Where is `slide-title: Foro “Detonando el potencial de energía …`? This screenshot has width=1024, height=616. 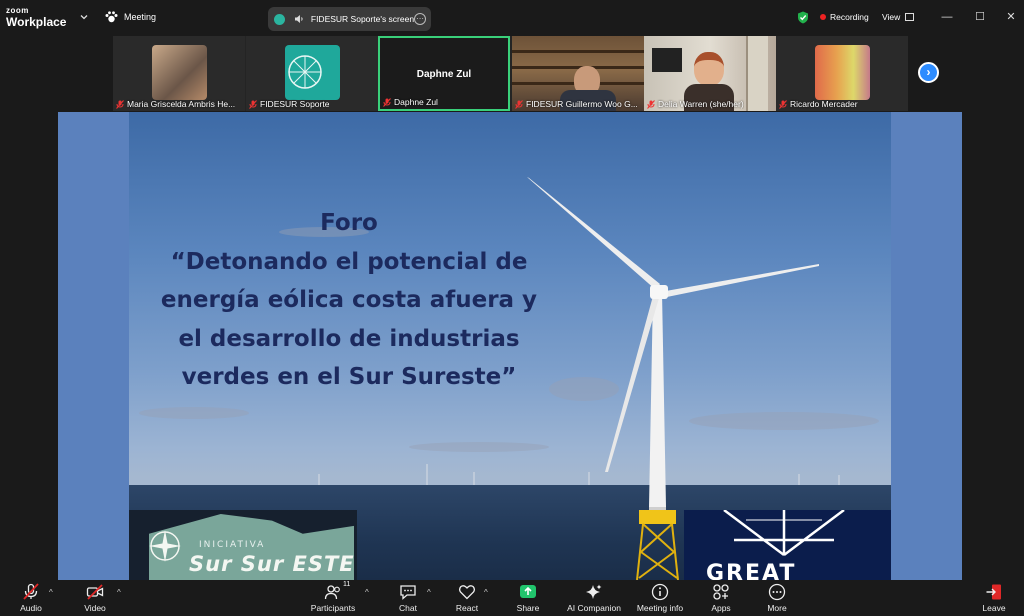 slide-title: Foro “Detonando el potencial de energía … is located at coordinates (349, 300).